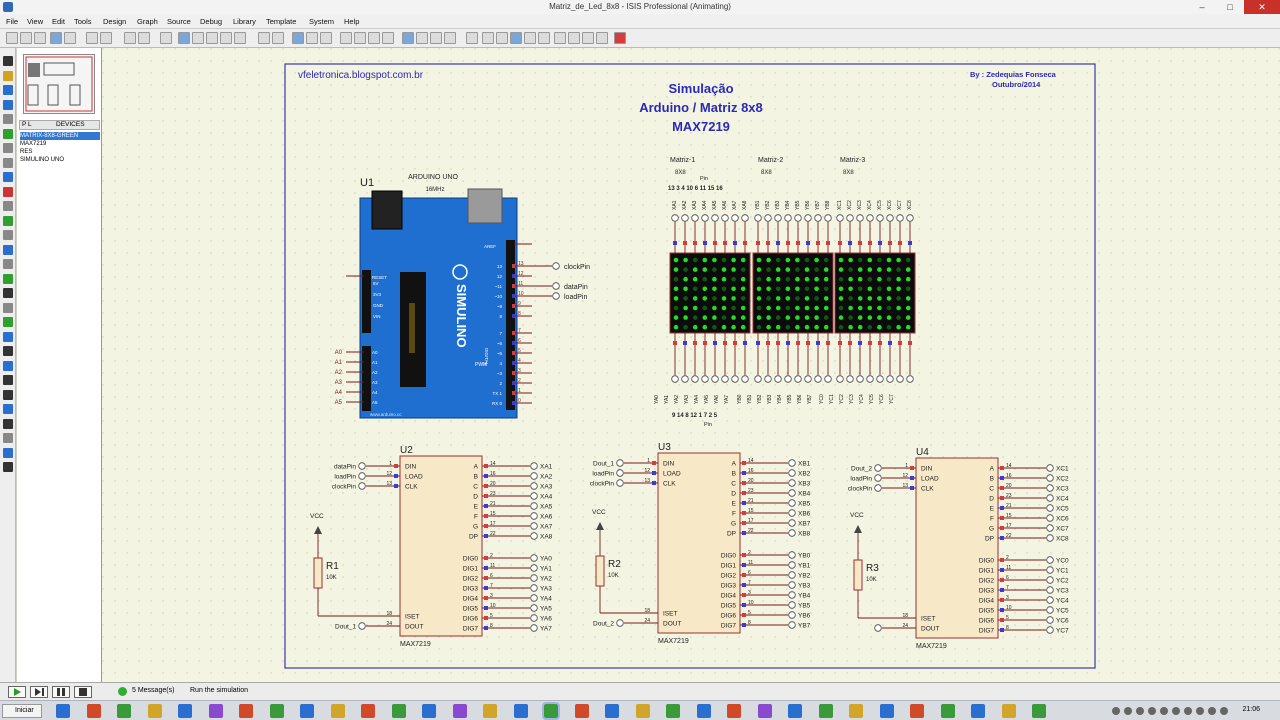 This screenshot has width=1280, height=720. Describe the element at coordinates (318, 573) in the screenshot. I see `resistor` at that location.